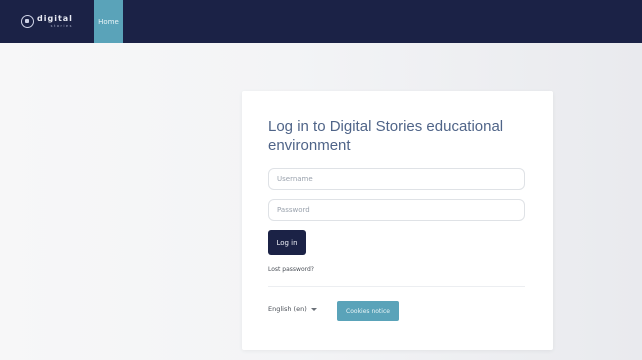 The width and height of the screenshot is (642, 360). I want to click on language-selector: English (en), so click(292, 309).